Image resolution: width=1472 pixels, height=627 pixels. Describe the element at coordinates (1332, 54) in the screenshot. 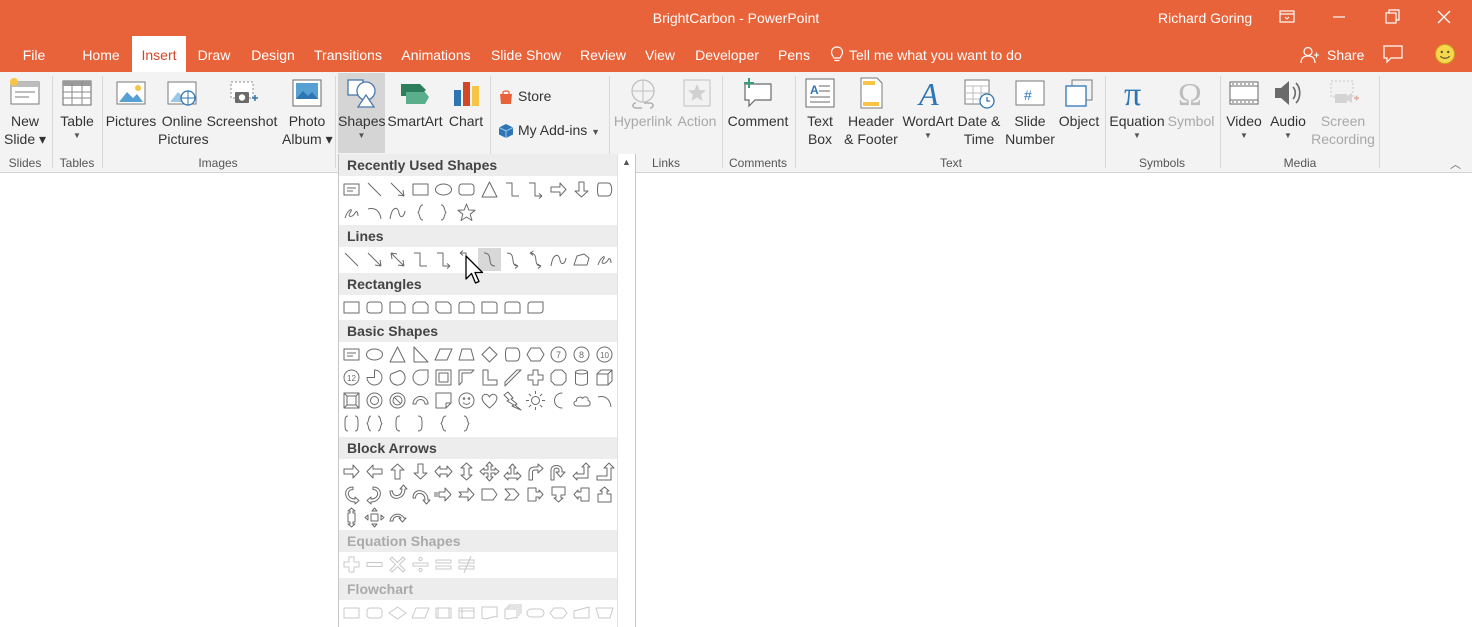

I see `share-button: Share` at that location.